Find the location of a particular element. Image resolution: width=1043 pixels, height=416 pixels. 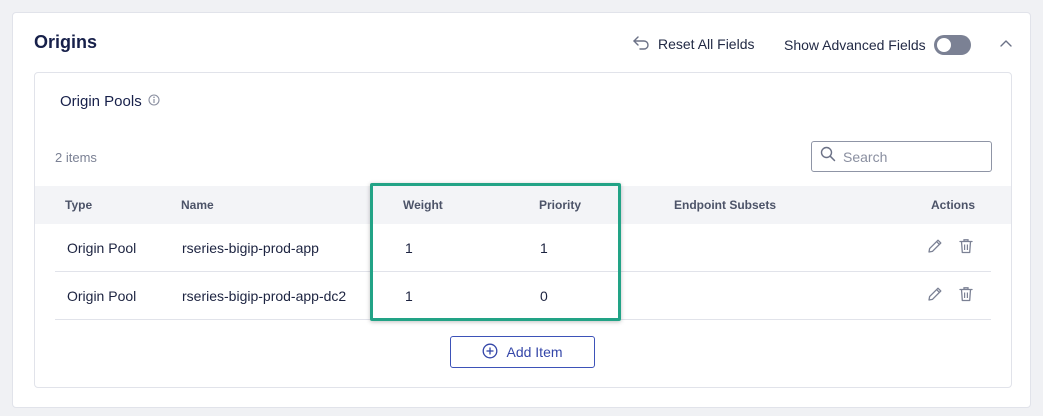

row-priority: 1 is located at coordinates (544, 248).